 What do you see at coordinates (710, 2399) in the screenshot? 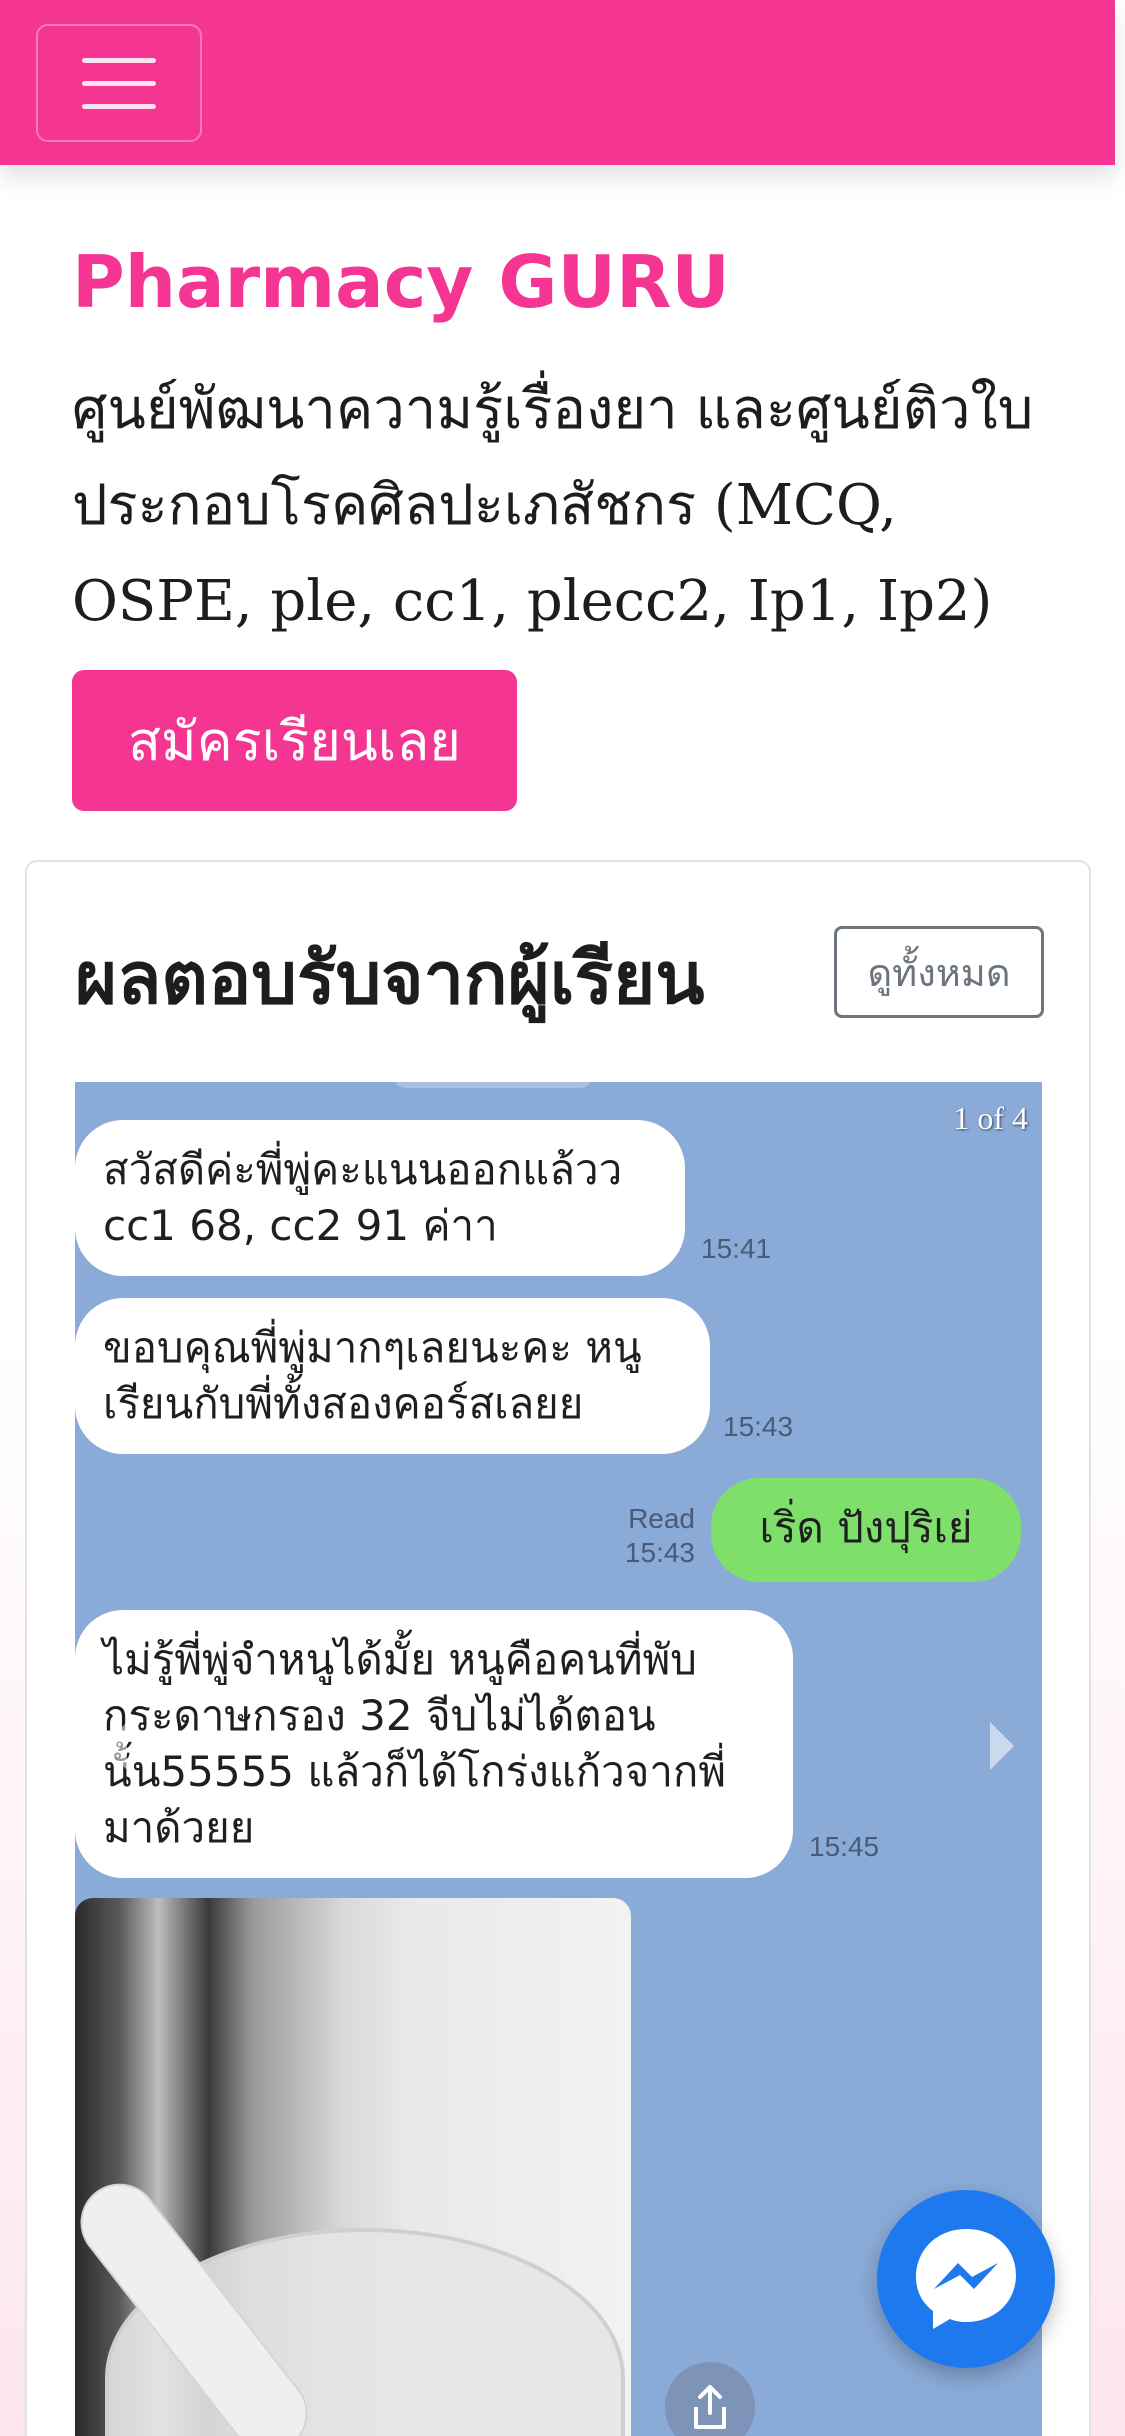
I see `share-icon` at bounding box center [710, 2399].